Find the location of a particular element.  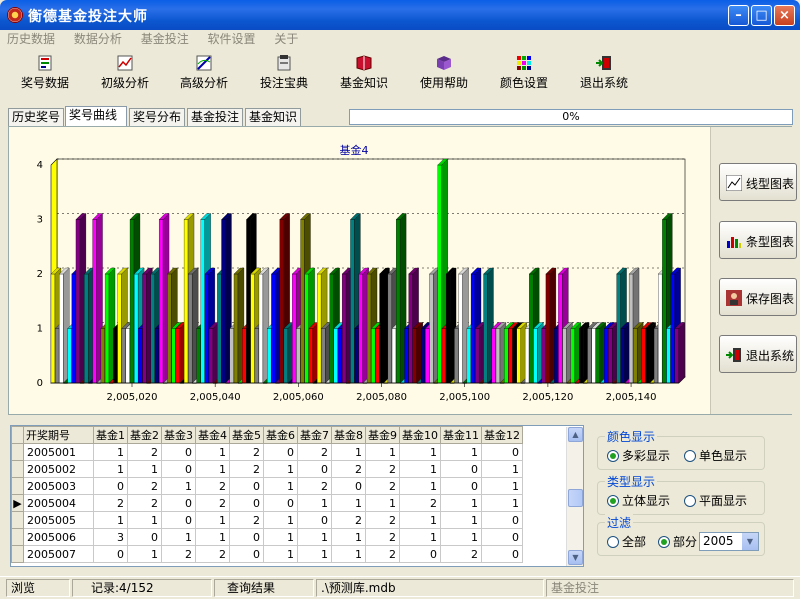

radio-single-color: 单色显示 is located at coordinates (715, 455).